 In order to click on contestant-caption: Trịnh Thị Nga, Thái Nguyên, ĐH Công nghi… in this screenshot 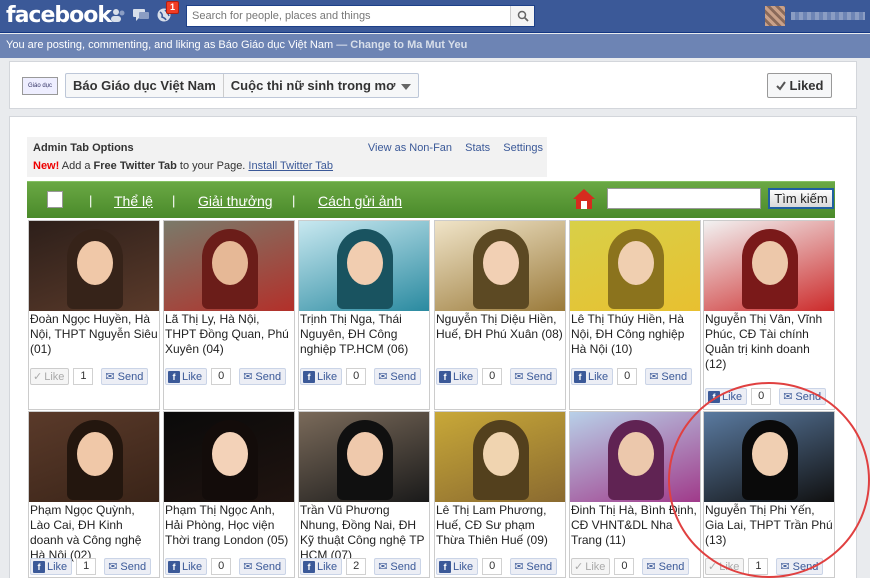, I will do `click(364, 334)`.